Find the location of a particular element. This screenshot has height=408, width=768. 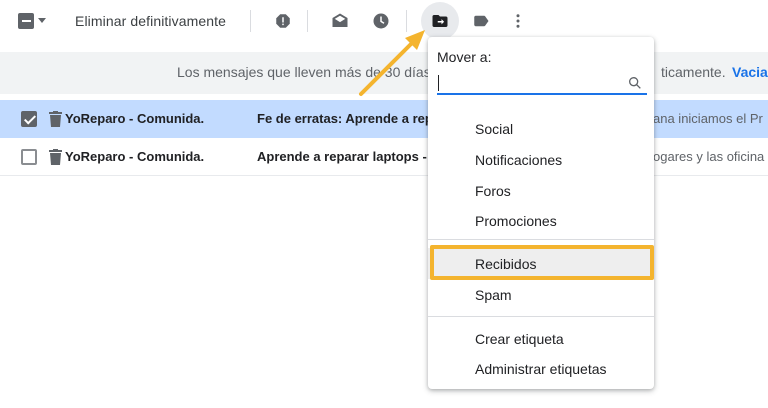

menu-item-label: Administrar etiquetas is located at coordinates (541, 369).